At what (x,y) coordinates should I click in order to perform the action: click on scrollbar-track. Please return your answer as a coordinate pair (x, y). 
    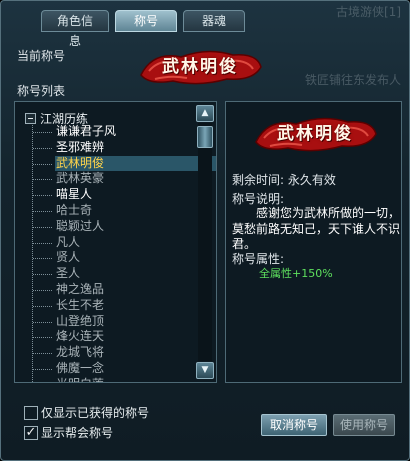
    Looking at the image, I should click on (205, 242).